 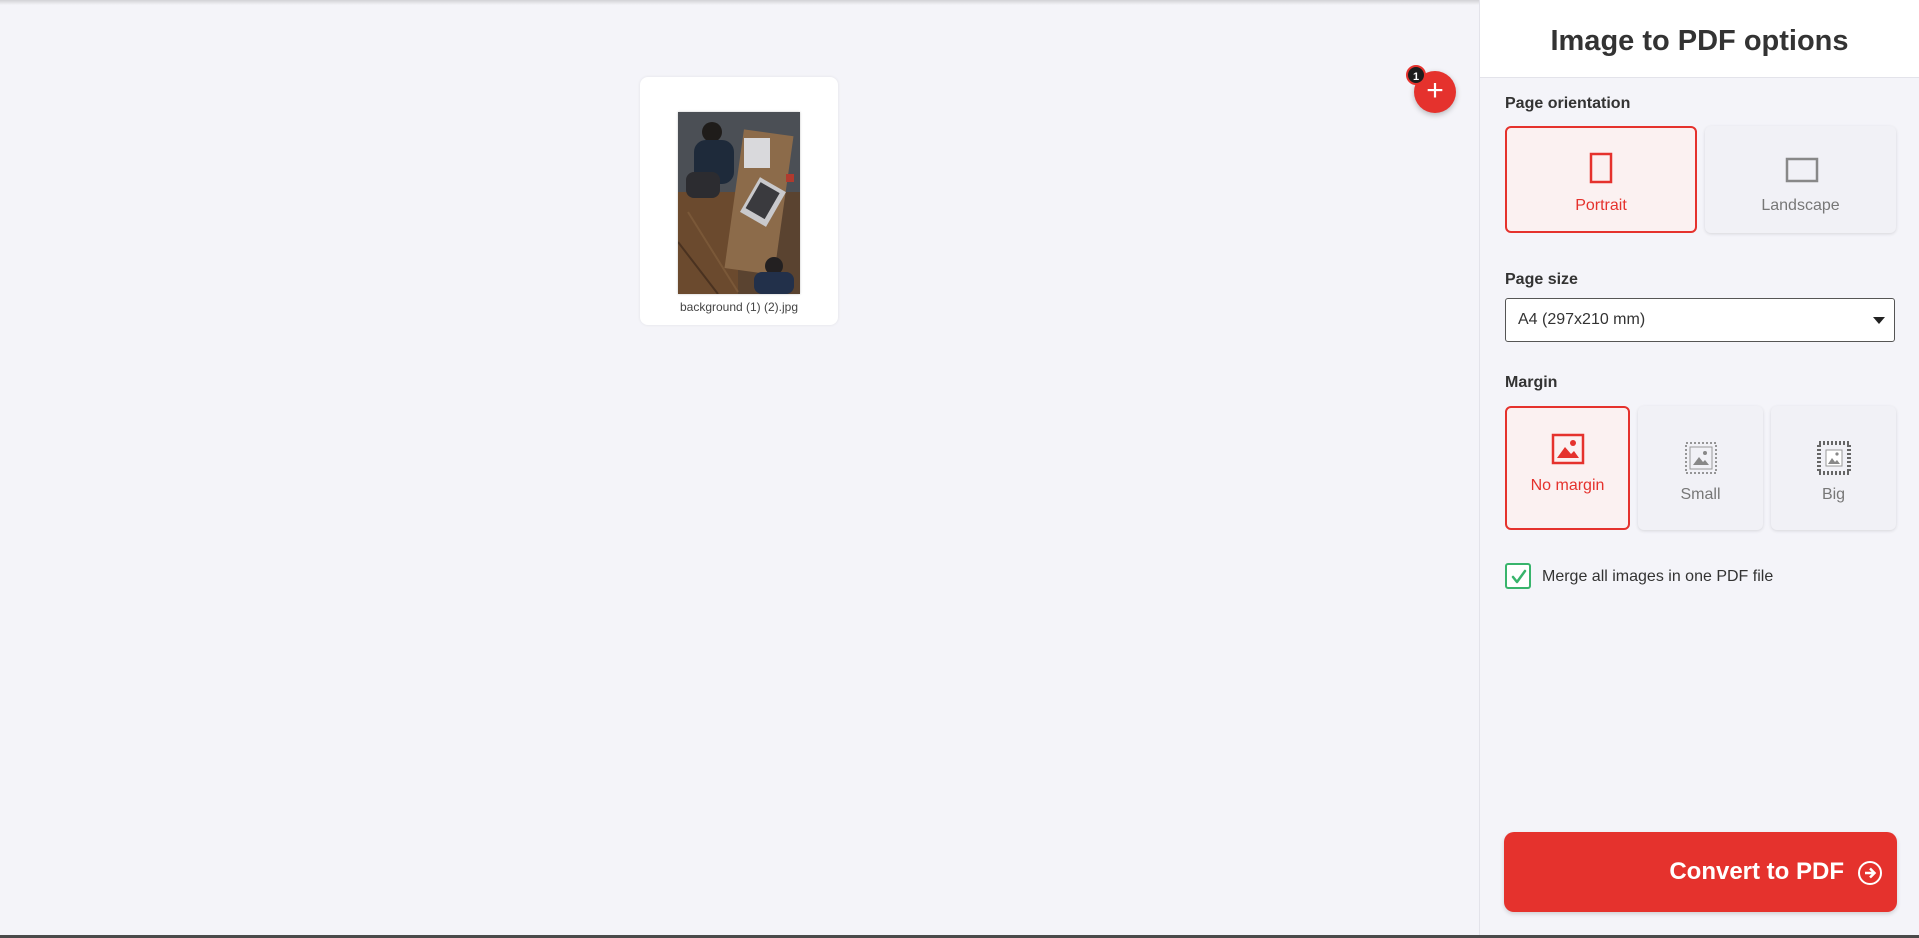 I want to click on small-margin-label: Small, so click(x=1700, y=494).